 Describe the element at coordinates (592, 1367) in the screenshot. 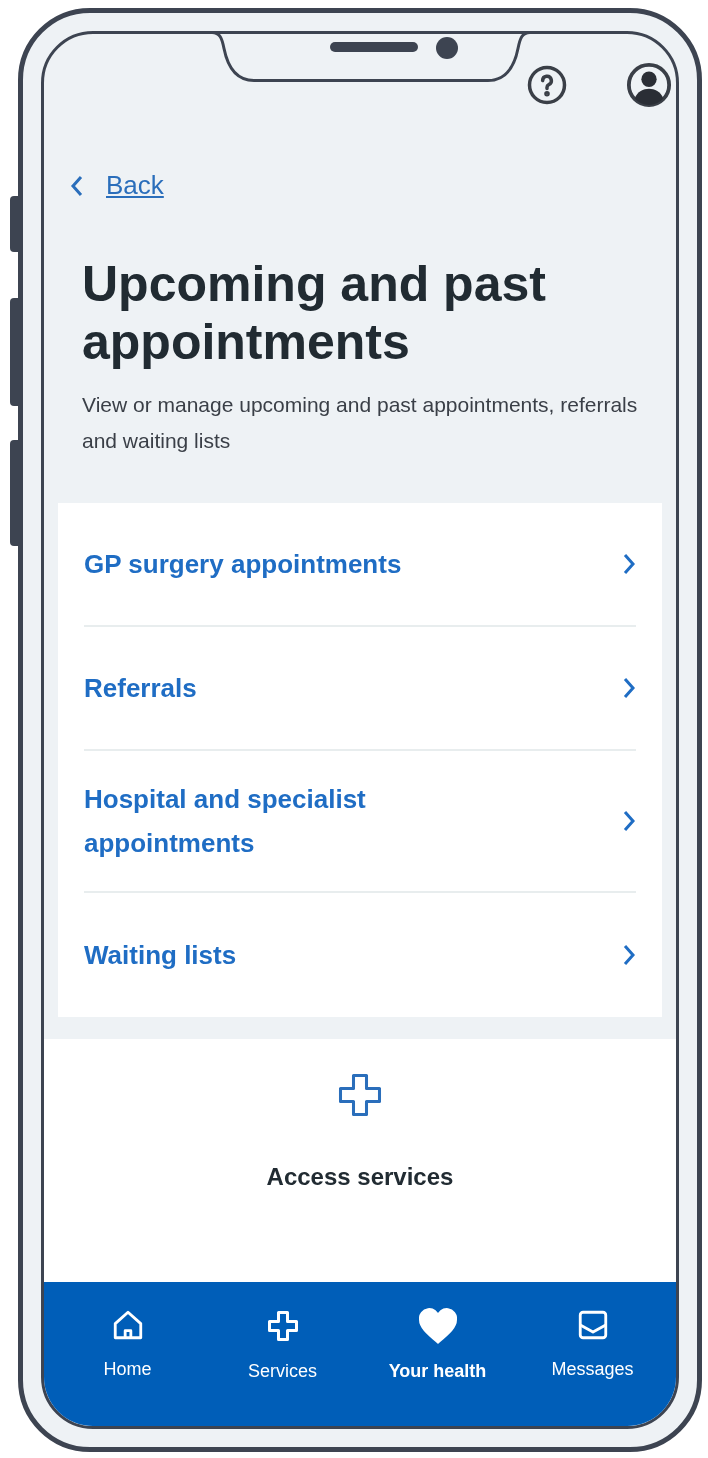

I see `nav-tab: Messages` at that location.